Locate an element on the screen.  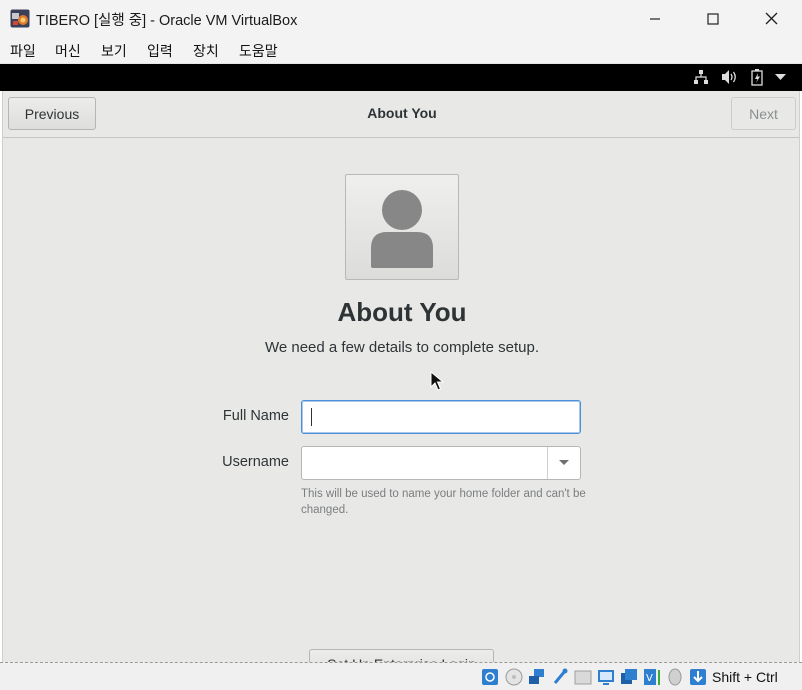
user-avatar-icon is located at coordinates (402, 229).